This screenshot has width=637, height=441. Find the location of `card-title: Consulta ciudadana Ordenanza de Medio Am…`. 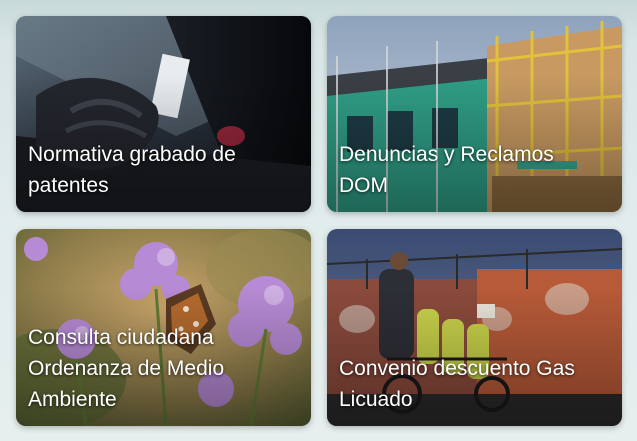

card-title: Consulta ciudadana Ordenanza de Medio Am… is located at coordinates (126, 368).